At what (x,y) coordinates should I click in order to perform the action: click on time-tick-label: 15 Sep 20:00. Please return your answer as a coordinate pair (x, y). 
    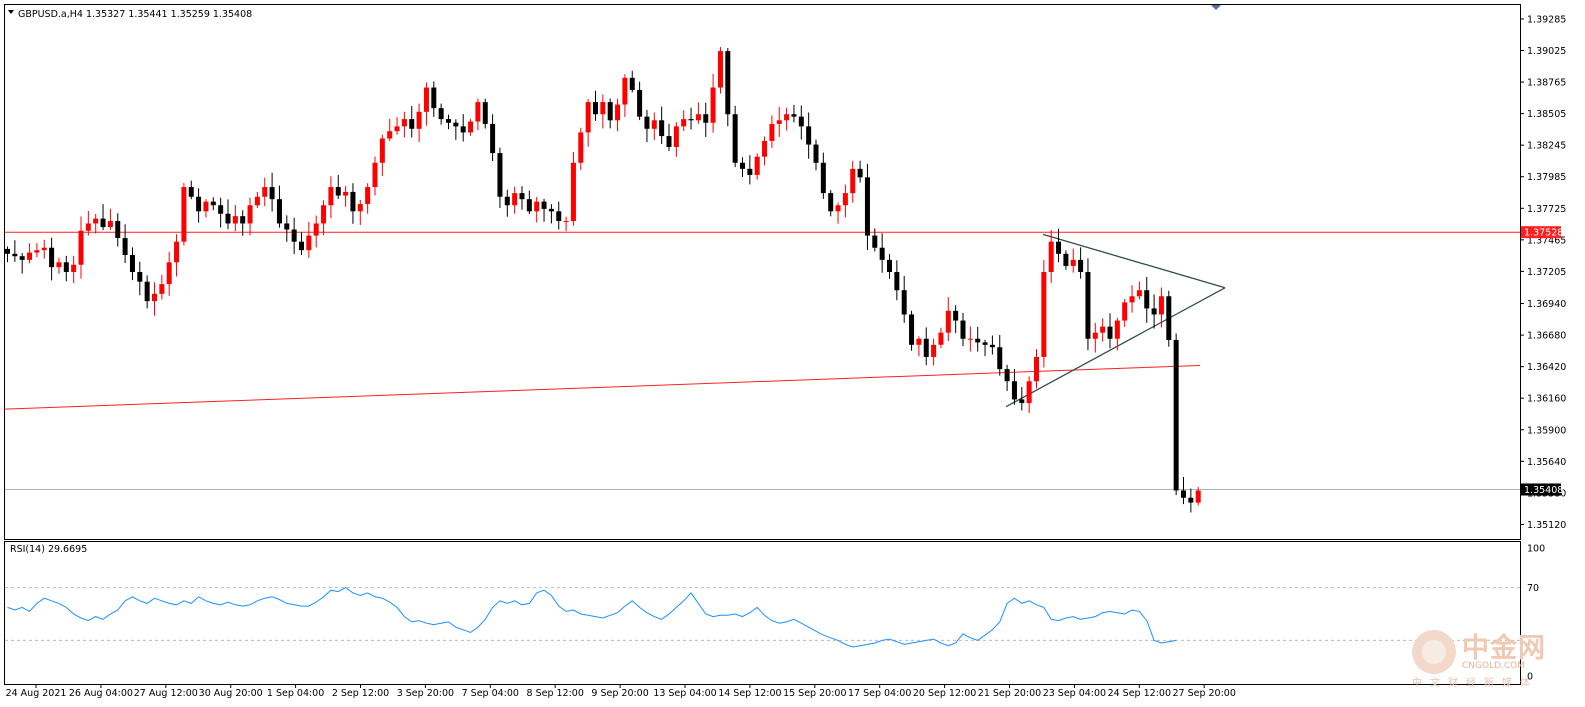
    Looking at the image, I should click on (814, 693).